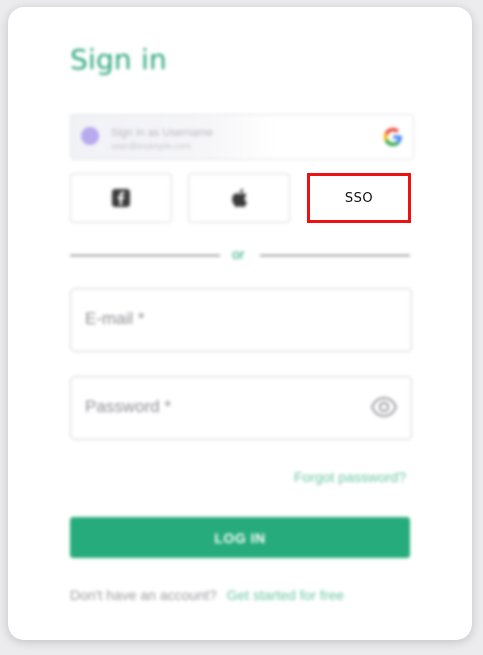  I want to click on password-label: Password *, so click(128, 406).